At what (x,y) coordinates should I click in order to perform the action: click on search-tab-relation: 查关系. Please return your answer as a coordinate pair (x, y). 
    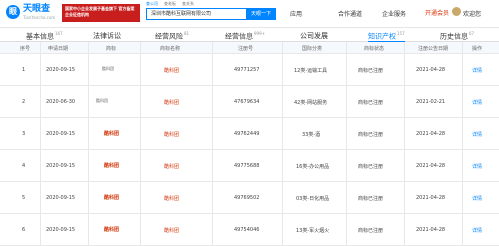
    Looking at the image, I should click on (188, 4).